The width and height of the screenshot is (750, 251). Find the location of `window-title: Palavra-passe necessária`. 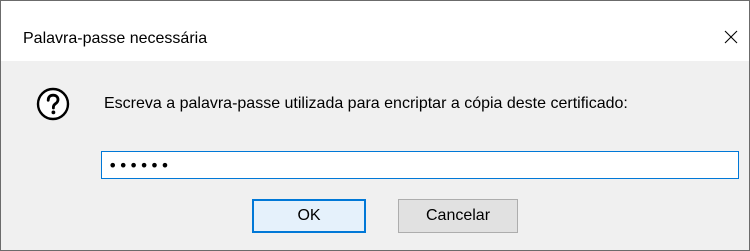

window-title: Palavra-passe necessária is located at coordinates (115, 38).